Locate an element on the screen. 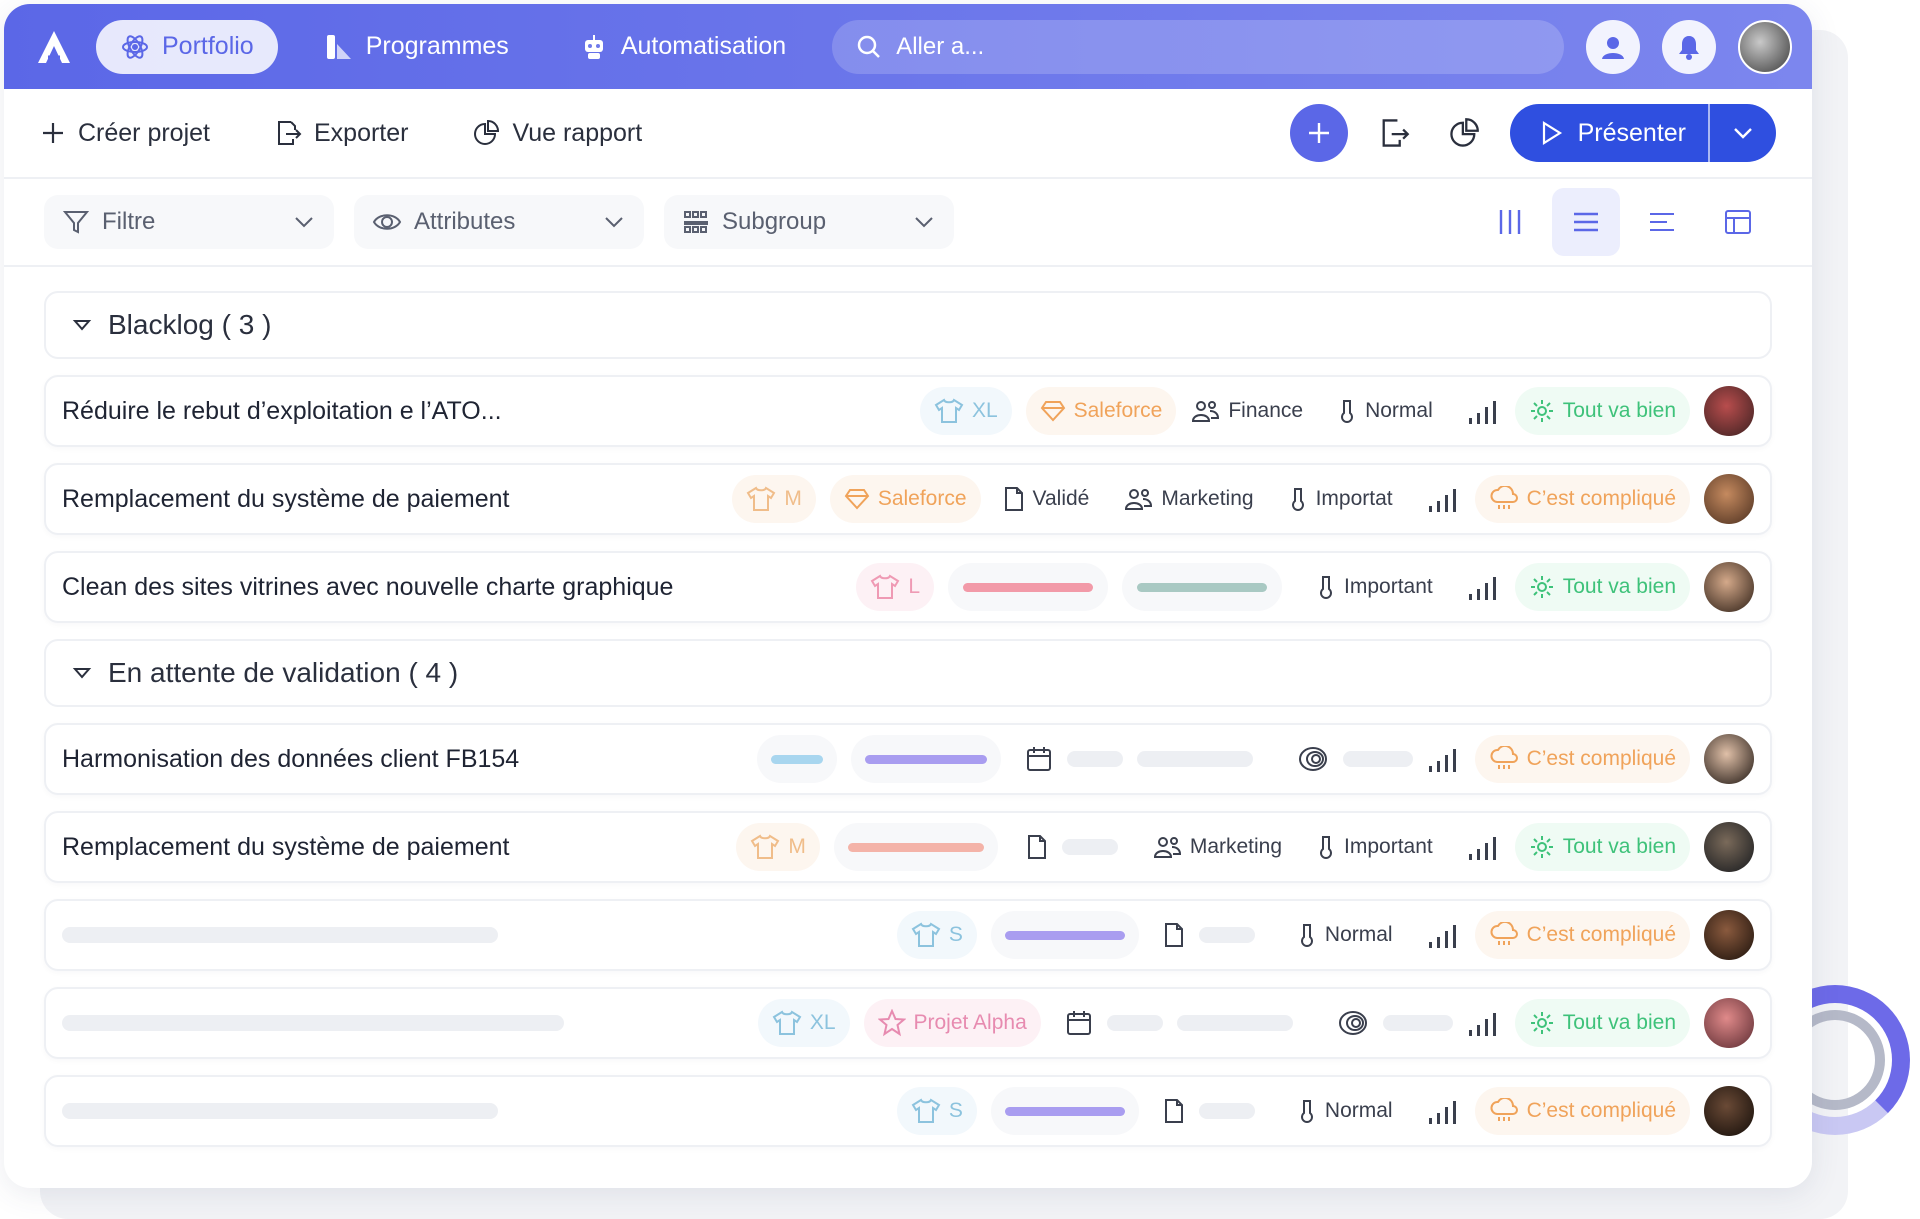 Image resolution: width=1920 pixels, height=1219 pixels. priority-cell: Importat is located at coordinates (1340, 499).